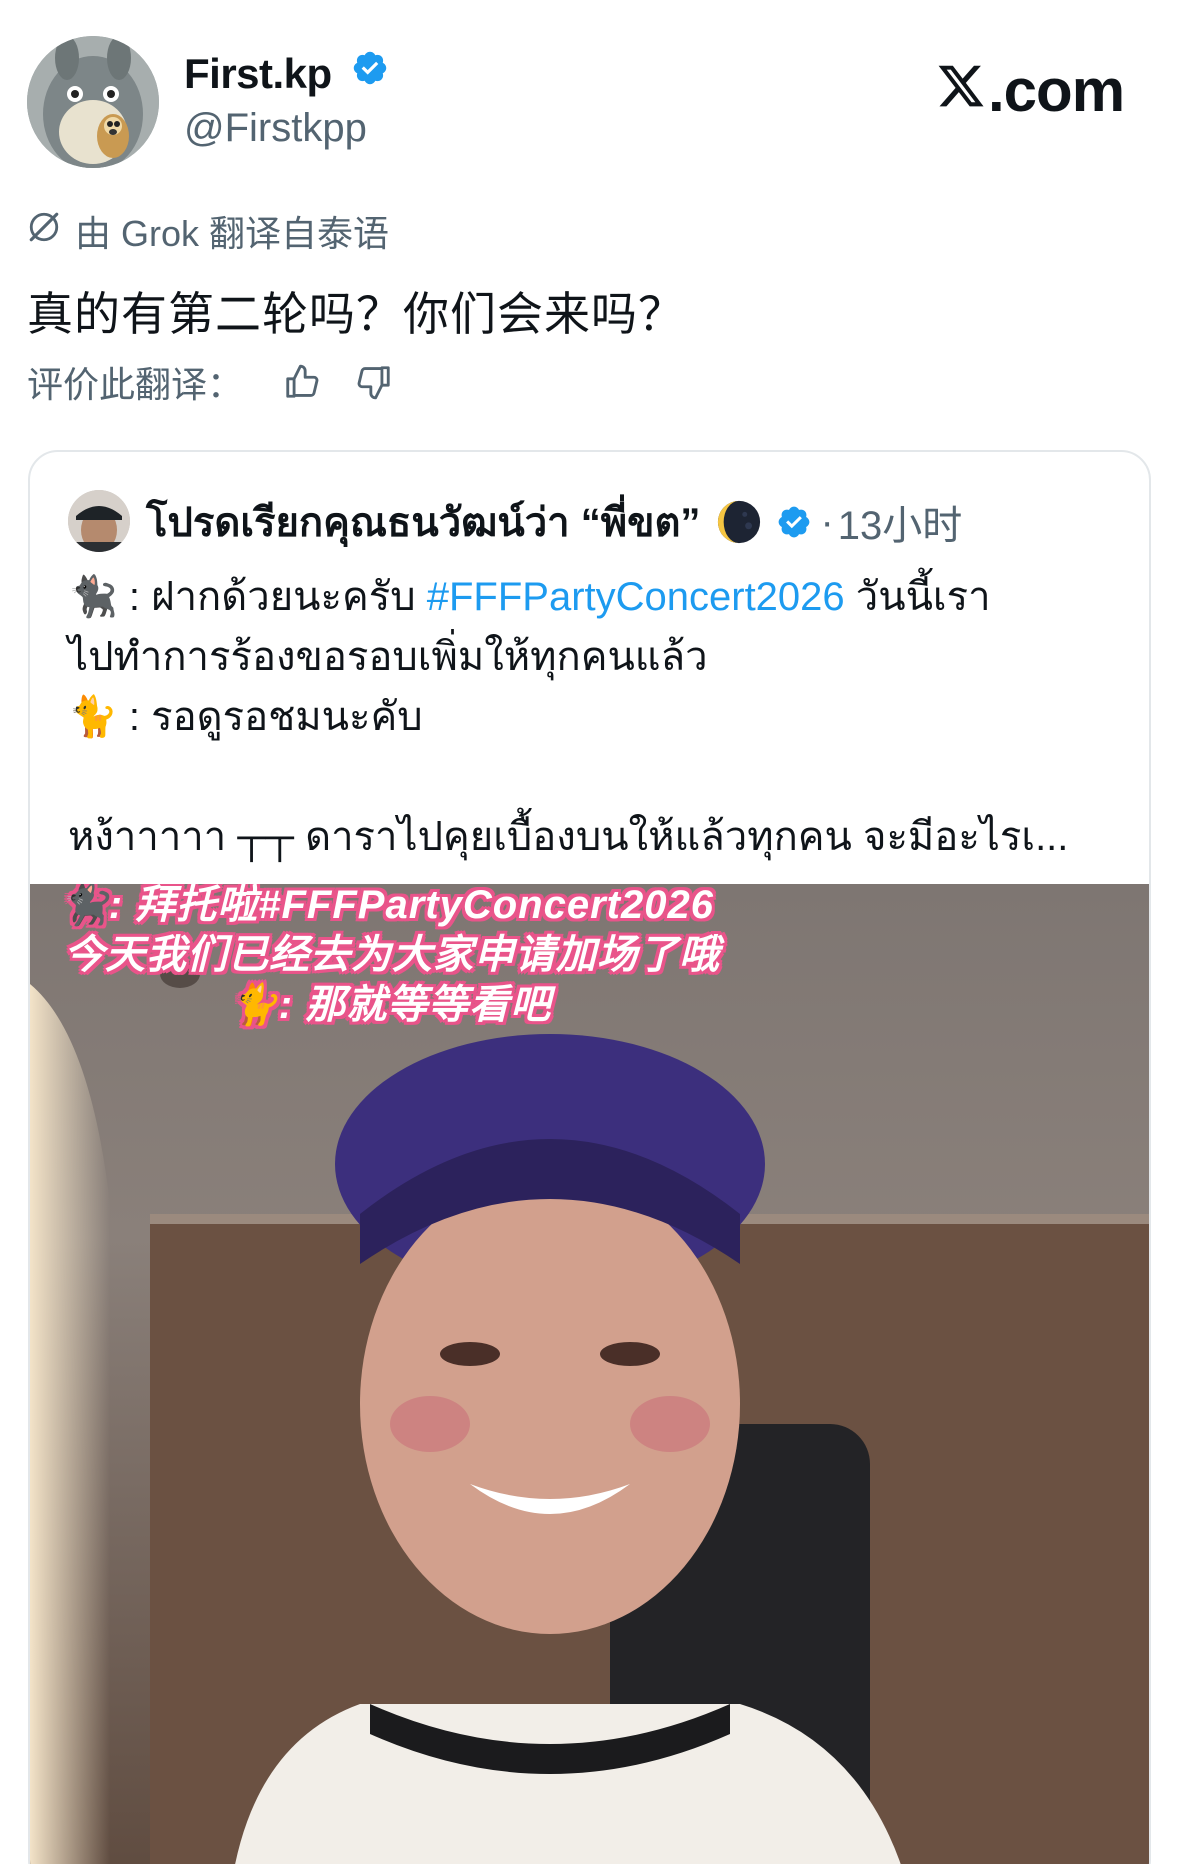  What do you see at coordinates (258, 73) in the screenshot?
I see `author-name-text: First.kp` at bounding box center [258, 73].